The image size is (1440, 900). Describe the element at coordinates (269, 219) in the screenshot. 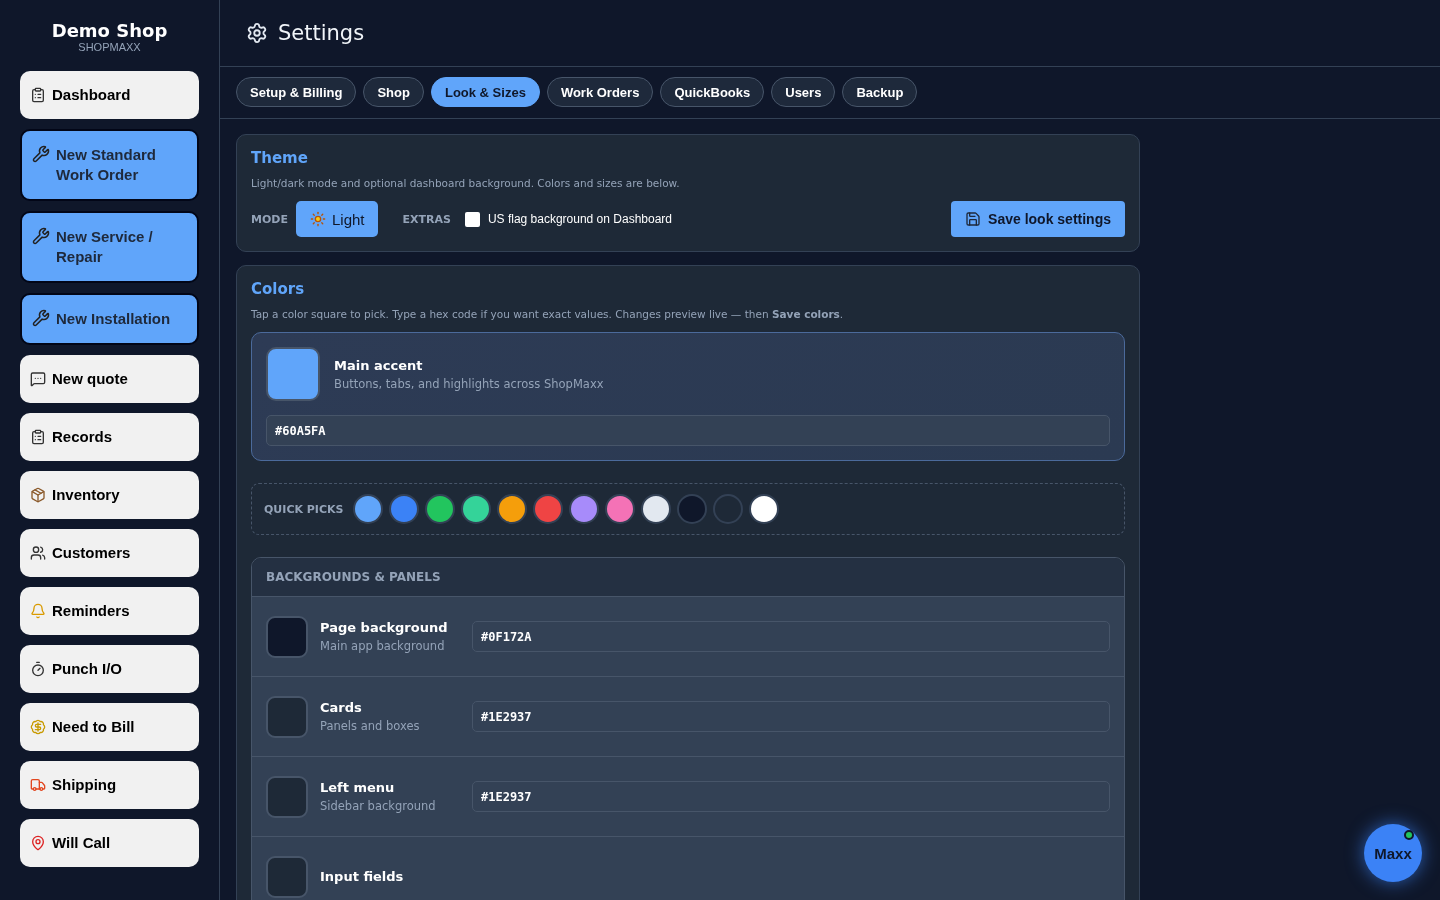

I see `field-label: MODE` at that location.